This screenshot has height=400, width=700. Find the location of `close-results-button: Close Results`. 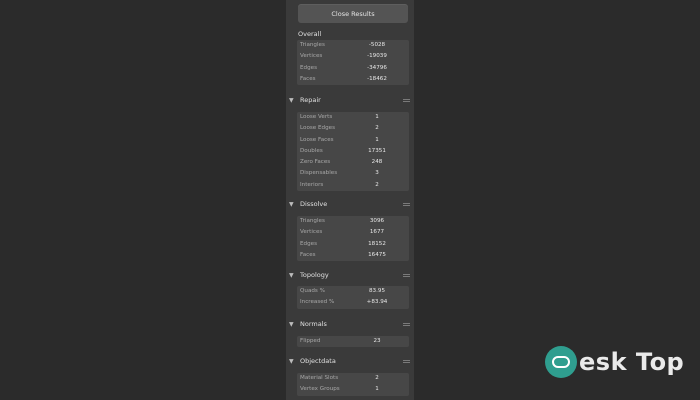

close-results-button: Close Results is located at coordinates (353, 13).